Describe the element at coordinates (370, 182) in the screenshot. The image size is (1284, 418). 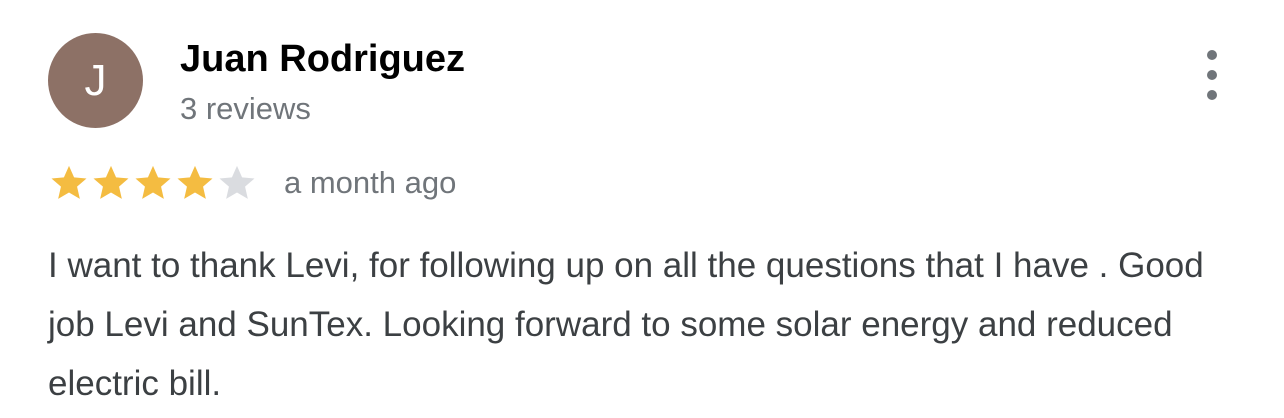
I see `review-time: a month ago` at that location.